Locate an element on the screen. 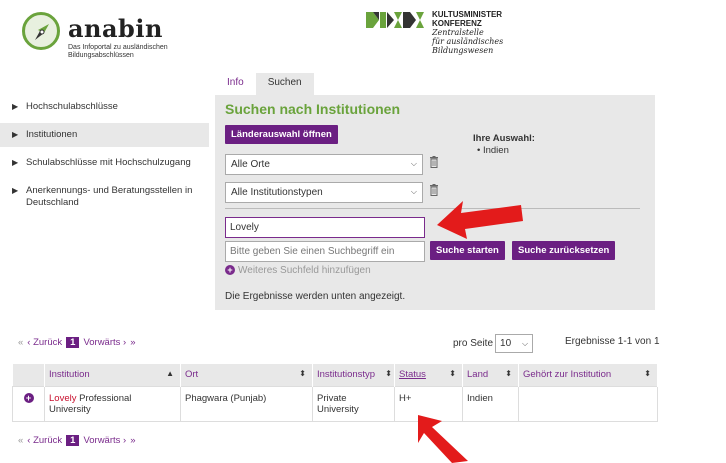 This screenshot has width=726, height=463. tab-suchen: Suchen is located at coordinates (284, 84).